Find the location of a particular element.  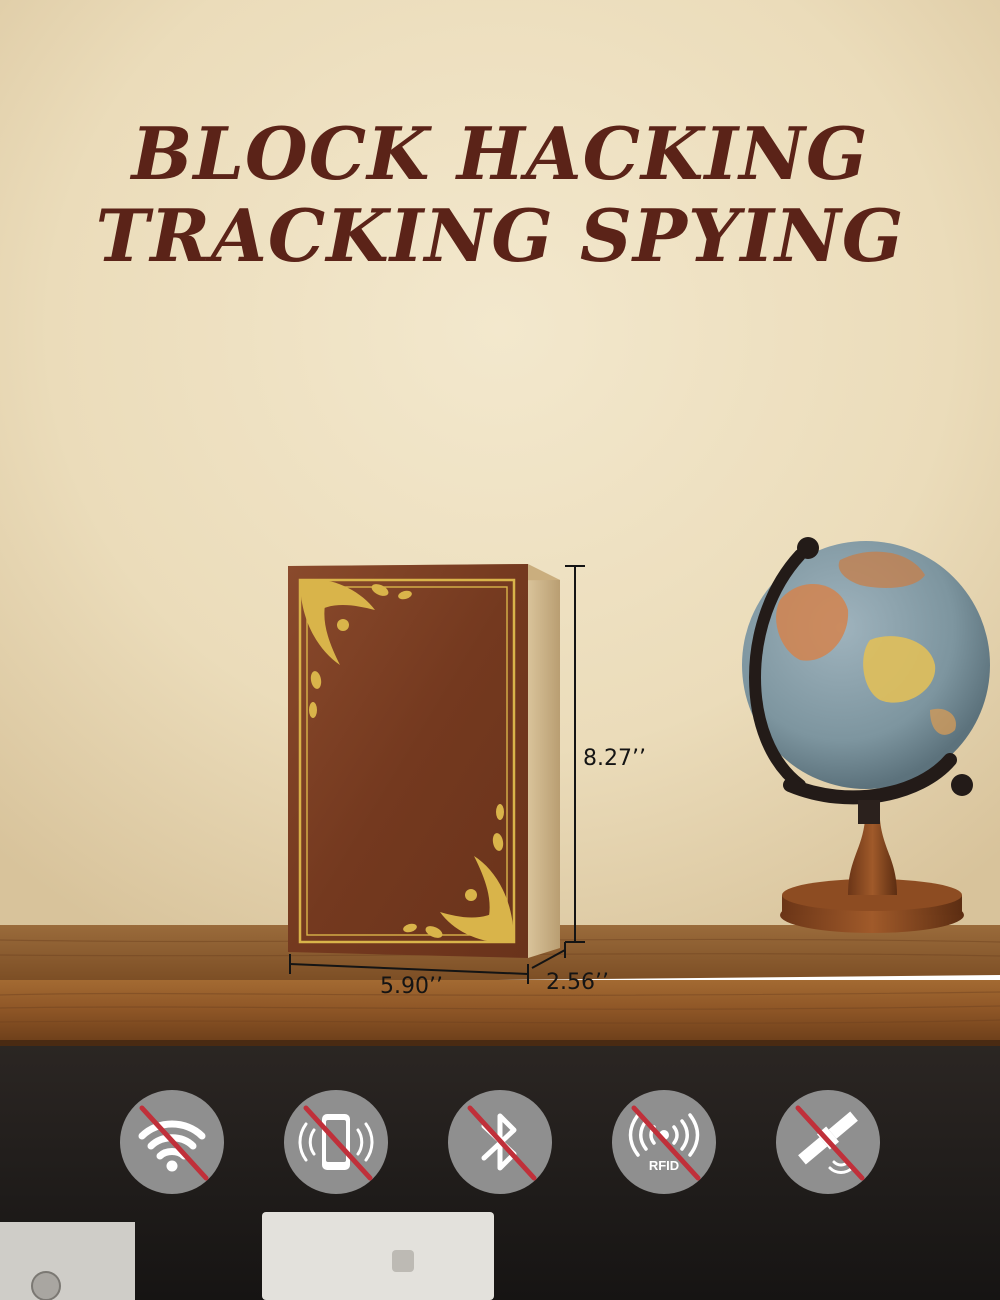

width-dimension-label: 5.90’’ is located at coordinates (411, 986).